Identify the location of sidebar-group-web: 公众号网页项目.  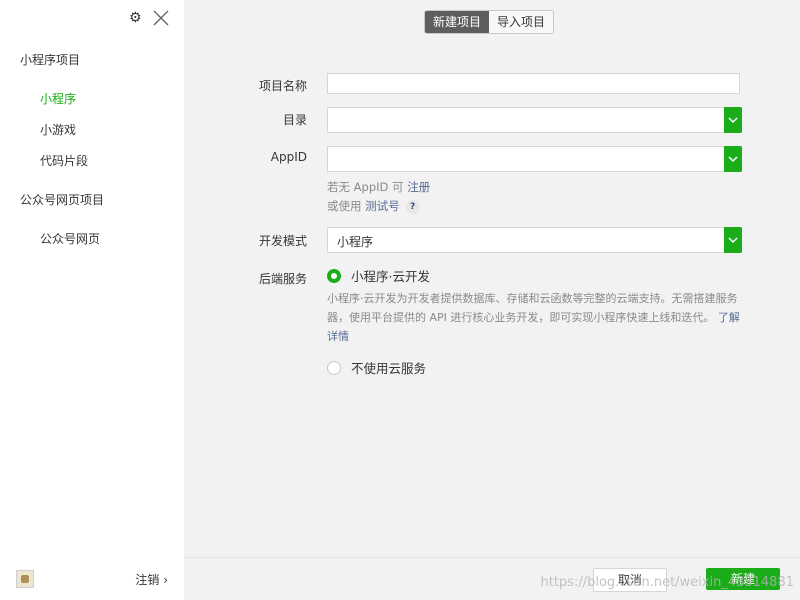
(62, 200).